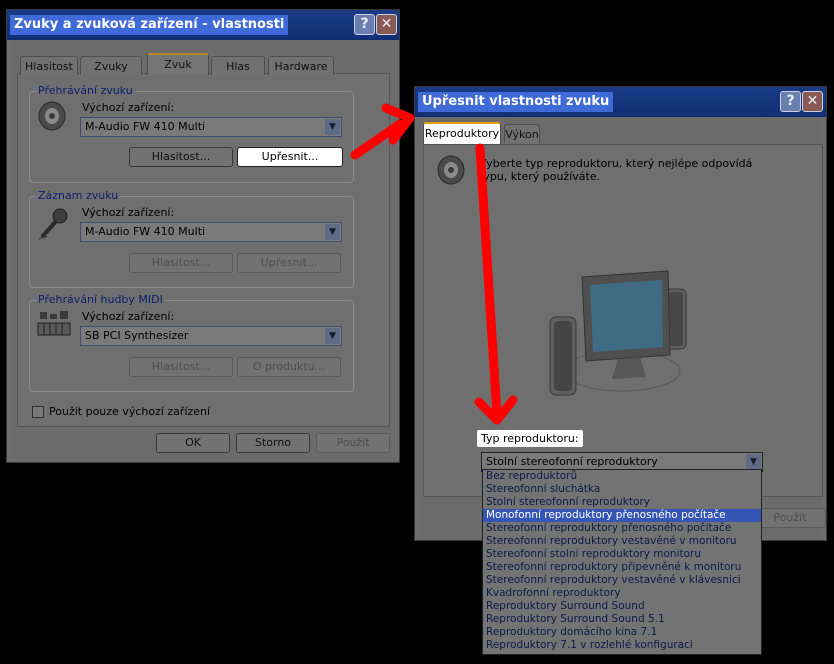 This screenshot has height=664, width=834. What do you see at coordinates (434, 264) in the screenshot?
I see `annotation-arrows` at bounding box center [434, 264].